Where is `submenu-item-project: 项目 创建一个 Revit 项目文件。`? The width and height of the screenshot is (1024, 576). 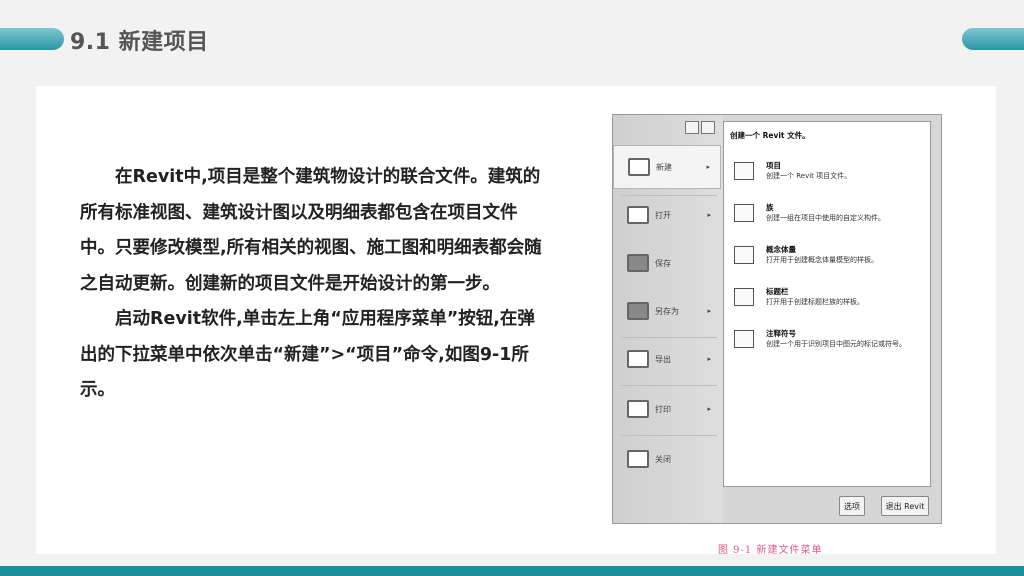
submenu-item-project: 项目 创建一个 Revit 项目文件。 is located at coordinates (830, 178).